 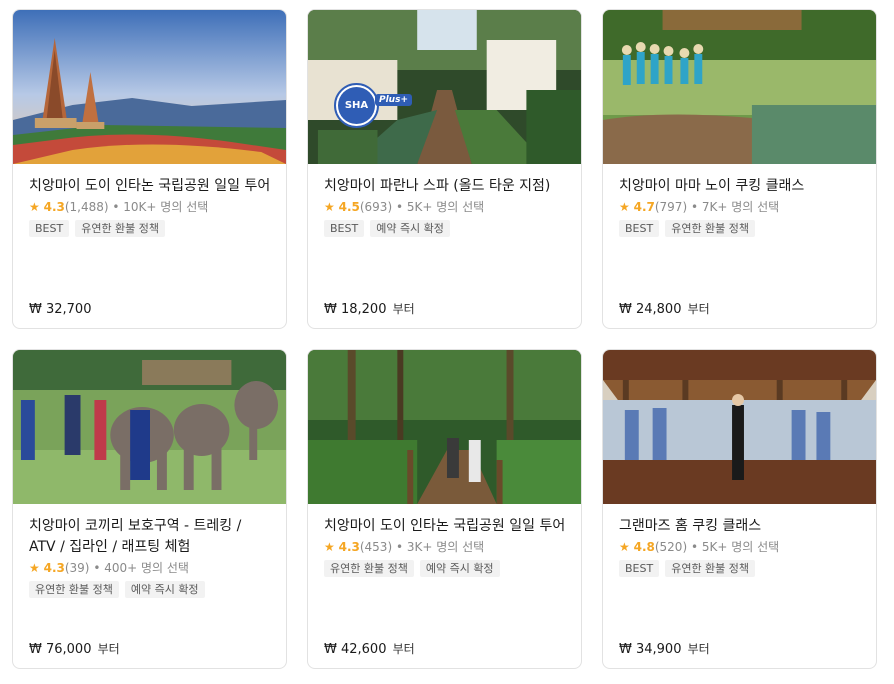 What do you see at coordinates (740, 186) in the screenshot?
I see `card-title: 치앙마이 마마 노이 쿠킹 클래스` at bounding box center [740, 186].